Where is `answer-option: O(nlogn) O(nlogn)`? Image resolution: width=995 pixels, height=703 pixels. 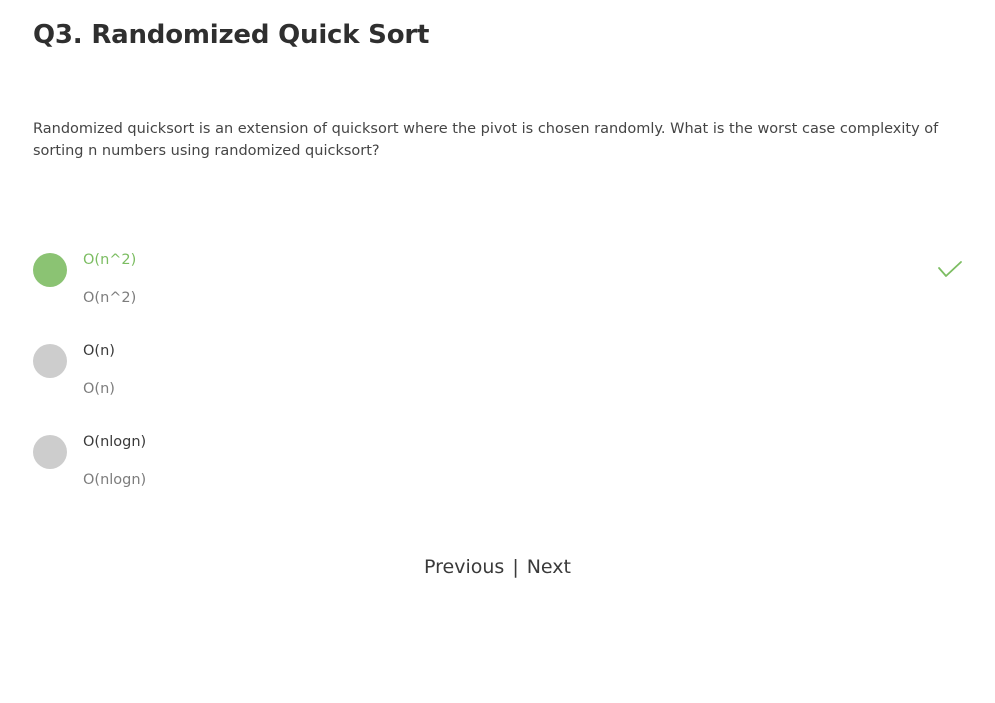
answer-option: O(nlogn) O(nlogn) is located at coordinates (498, 462).